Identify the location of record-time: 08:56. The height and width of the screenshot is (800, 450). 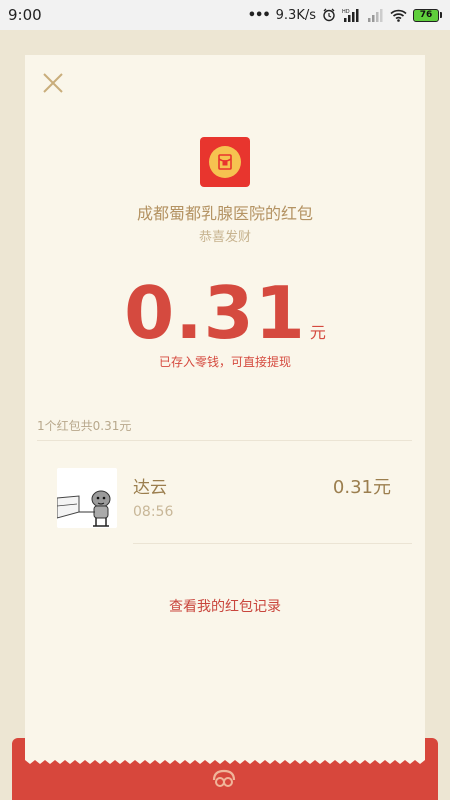
(153, 512).